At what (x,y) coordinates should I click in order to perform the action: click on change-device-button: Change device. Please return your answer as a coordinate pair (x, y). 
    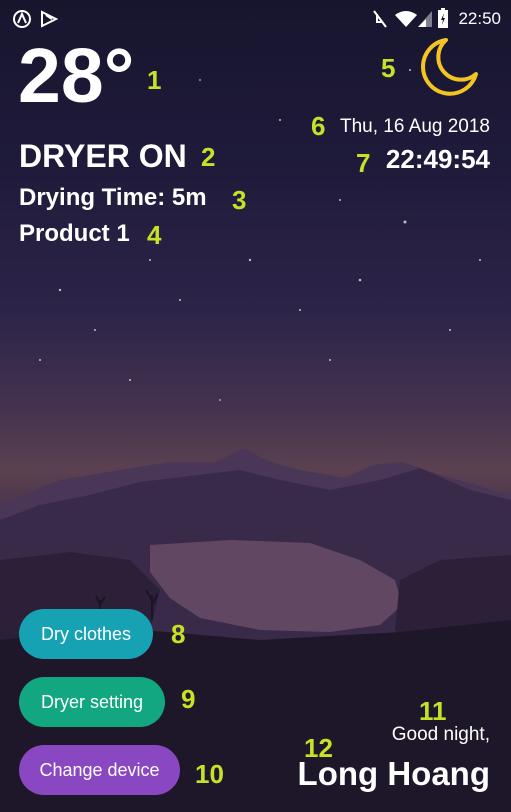
    Looking at the image, I should click on (99, 770).